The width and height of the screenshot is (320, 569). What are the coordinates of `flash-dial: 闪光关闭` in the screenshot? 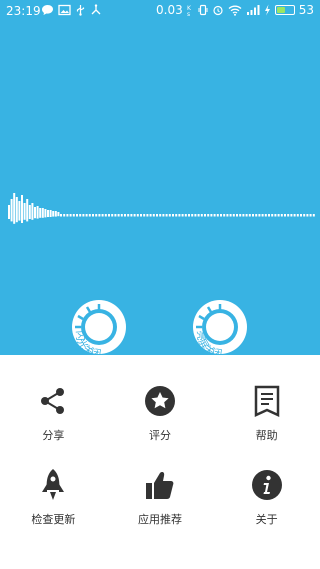 It's located at (99, 326).